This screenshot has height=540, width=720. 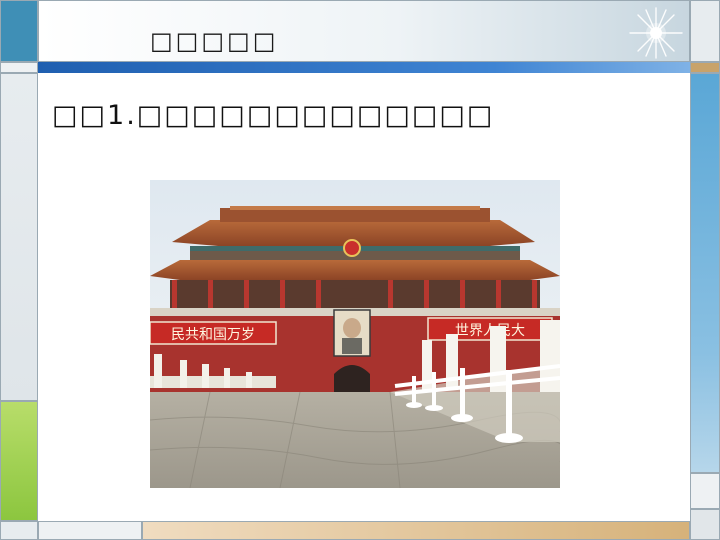 What do you see at coordinates (705, 491) in the screenshot?
I see `frame-right-mid` at bounding box center [705, 491].